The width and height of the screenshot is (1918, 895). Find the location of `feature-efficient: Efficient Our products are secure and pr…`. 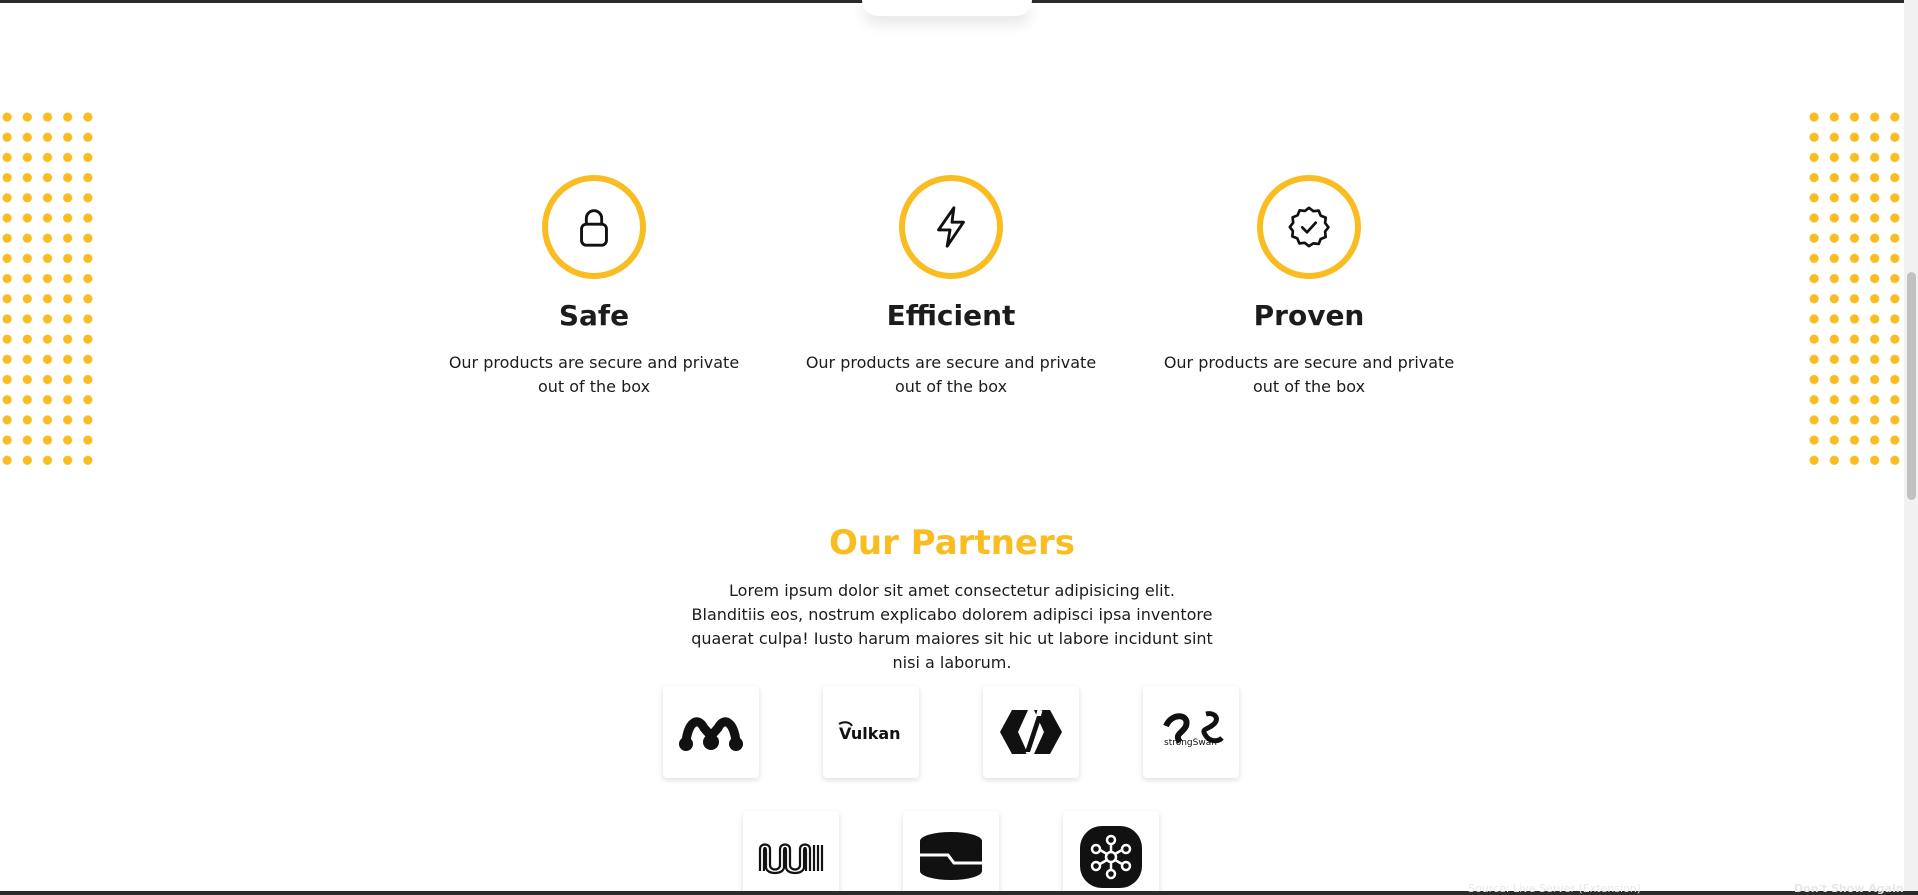

feature-efficient: Efficient Our products are secure and pr… is located at coordinates (951, 287).